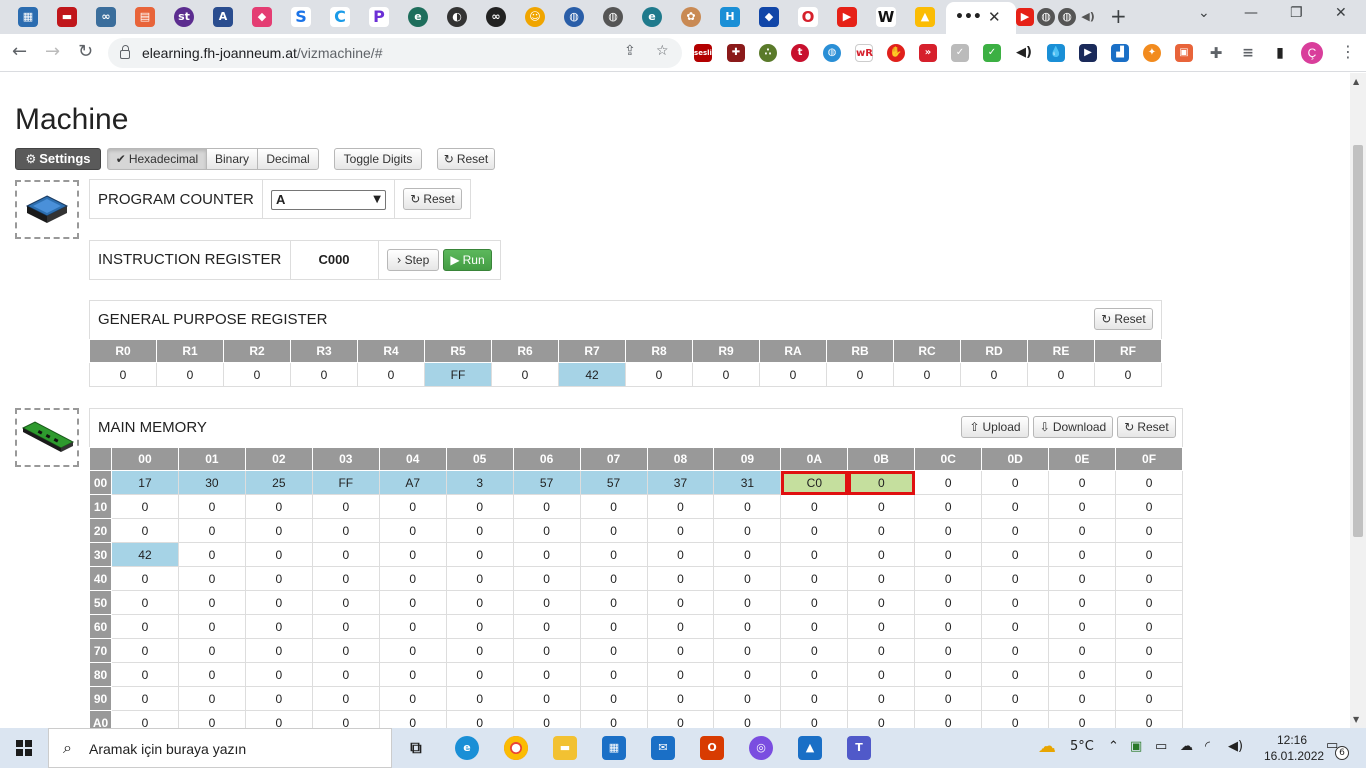  I want to click on url-text: elearning.fh-joanneum.at/vizmachine/#, so click(262, 53).